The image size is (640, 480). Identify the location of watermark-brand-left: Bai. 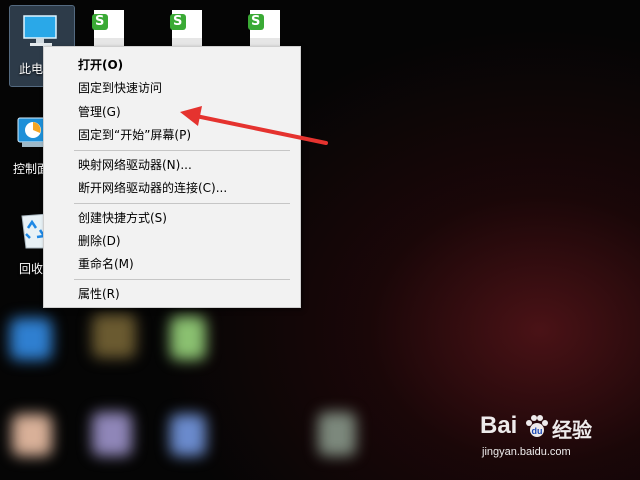
(499, 425).